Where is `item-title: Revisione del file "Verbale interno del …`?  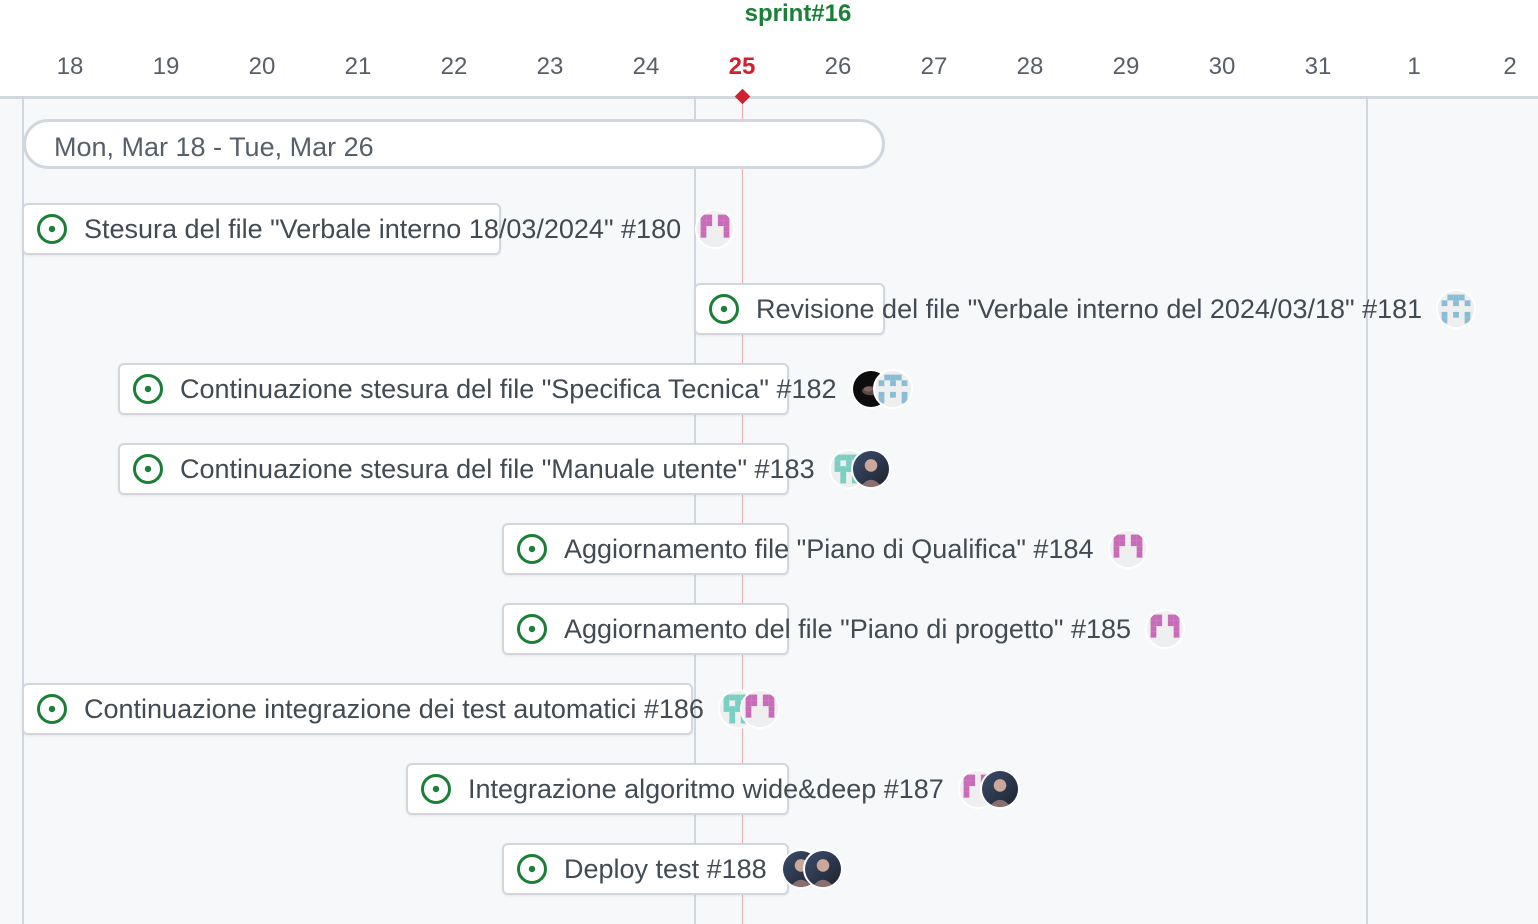
item-title: Revisione del file "Verbale interno del … is located at coordinates (1089, 309).